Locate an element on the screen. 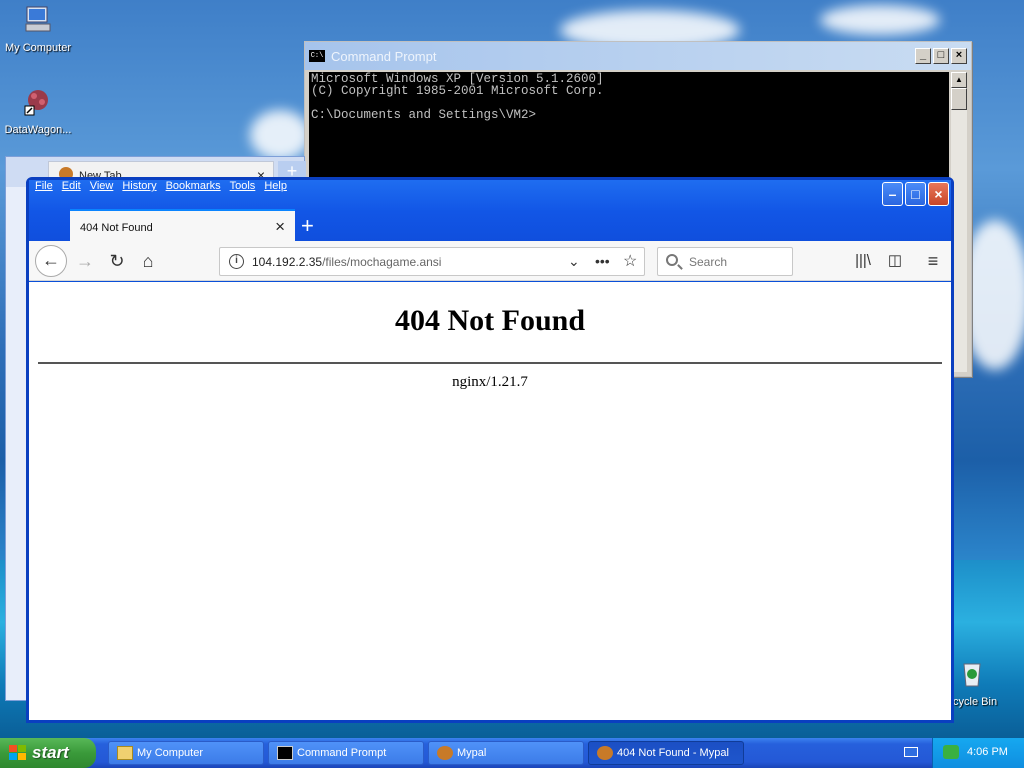  hamburger-menu-icon: ≡ is located at coordinates (933, 261).